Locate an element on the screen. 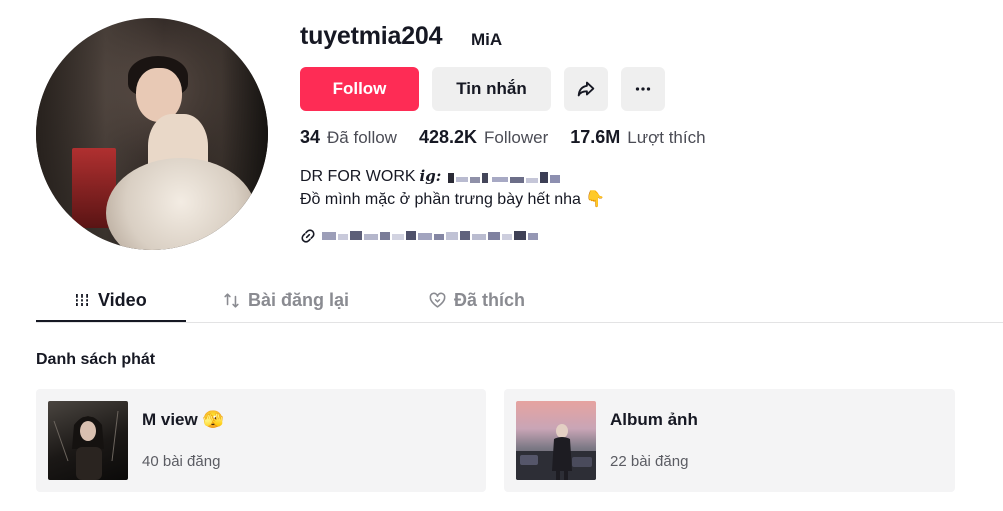 Image resolution: width=1003 pixels, height=511 pixels. stat-following: 34 Đã follow is located at coordinates (348, 137).